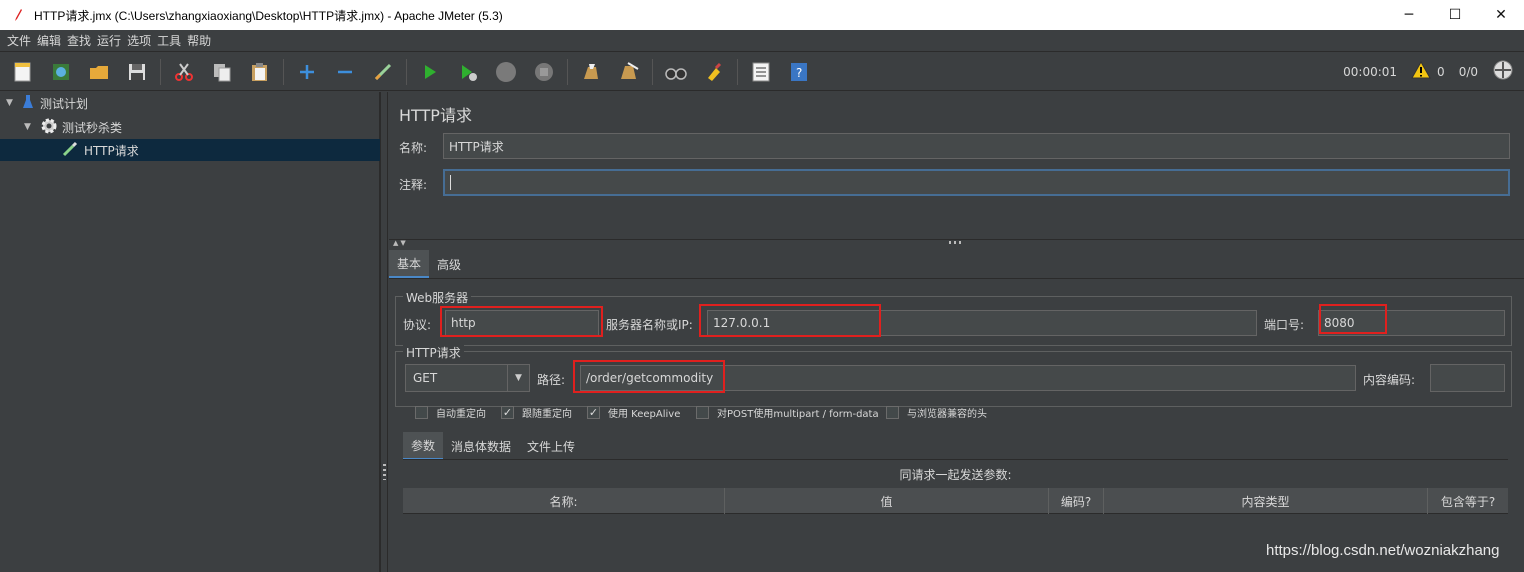  Describe the element at coordinates (762, 41) in the screenshot. I see `menu-bar: 文件 编辑 查找 运行 选项 工具 帮助` at that location.